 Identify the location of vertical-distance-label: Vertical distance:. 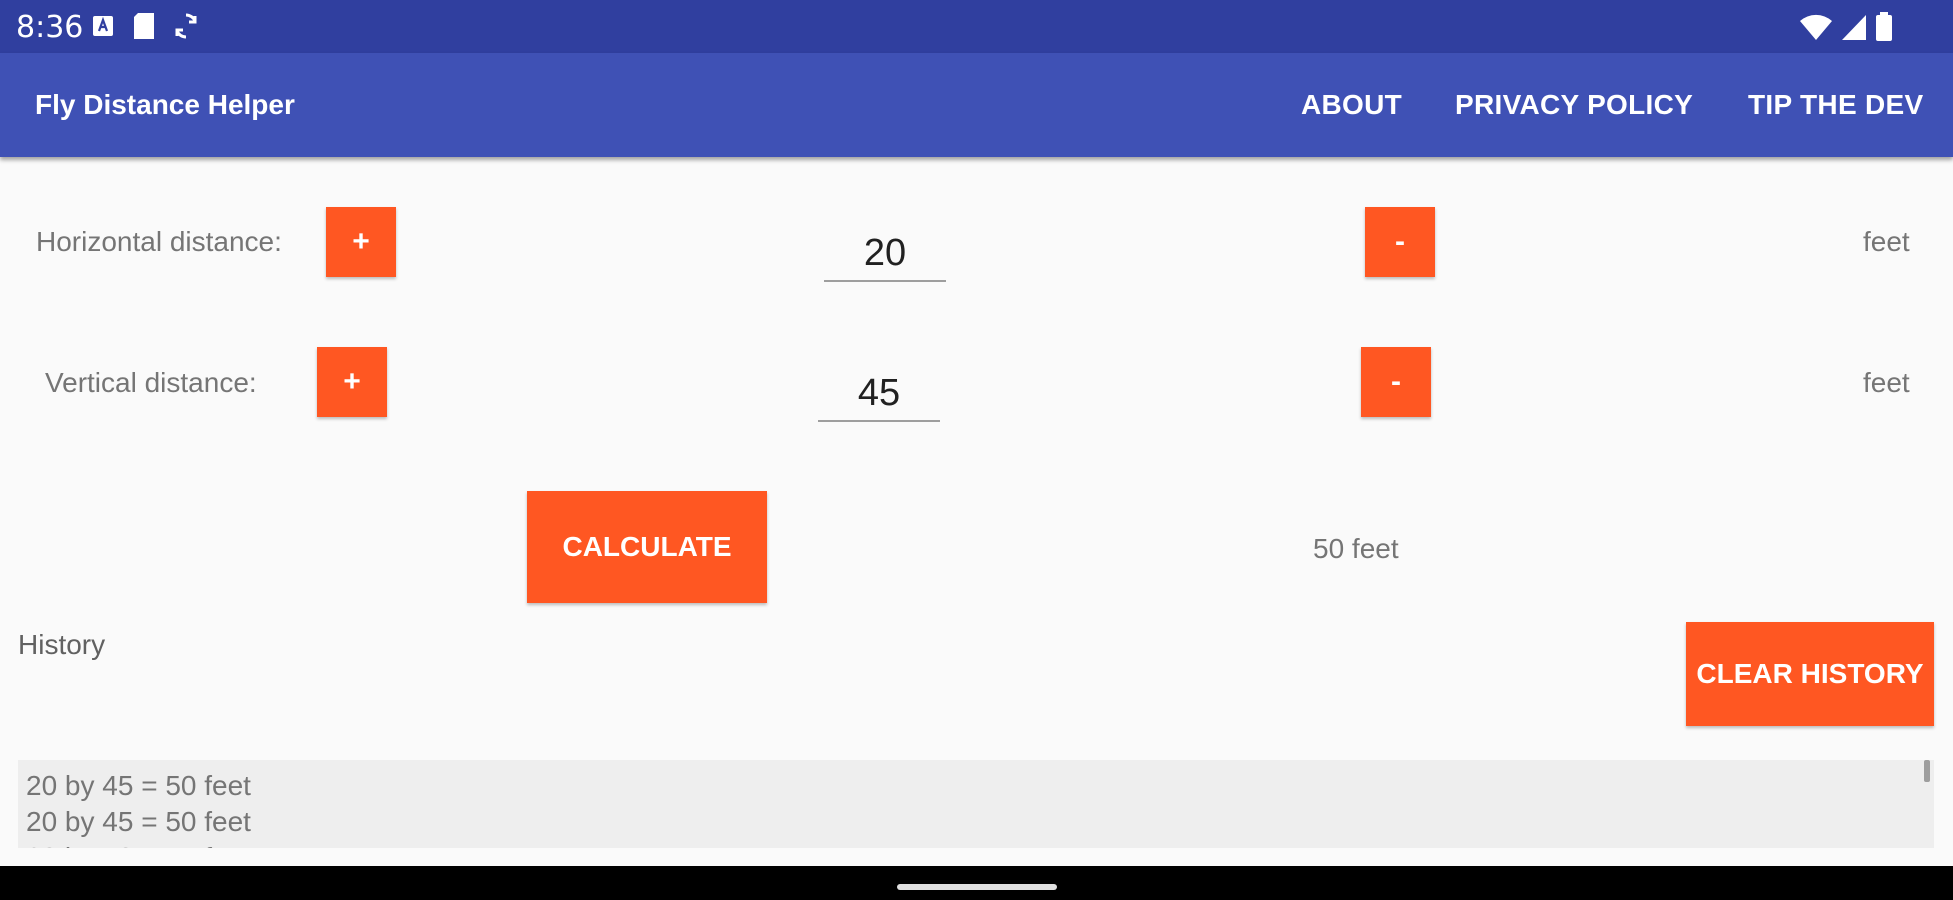
(151, 382).